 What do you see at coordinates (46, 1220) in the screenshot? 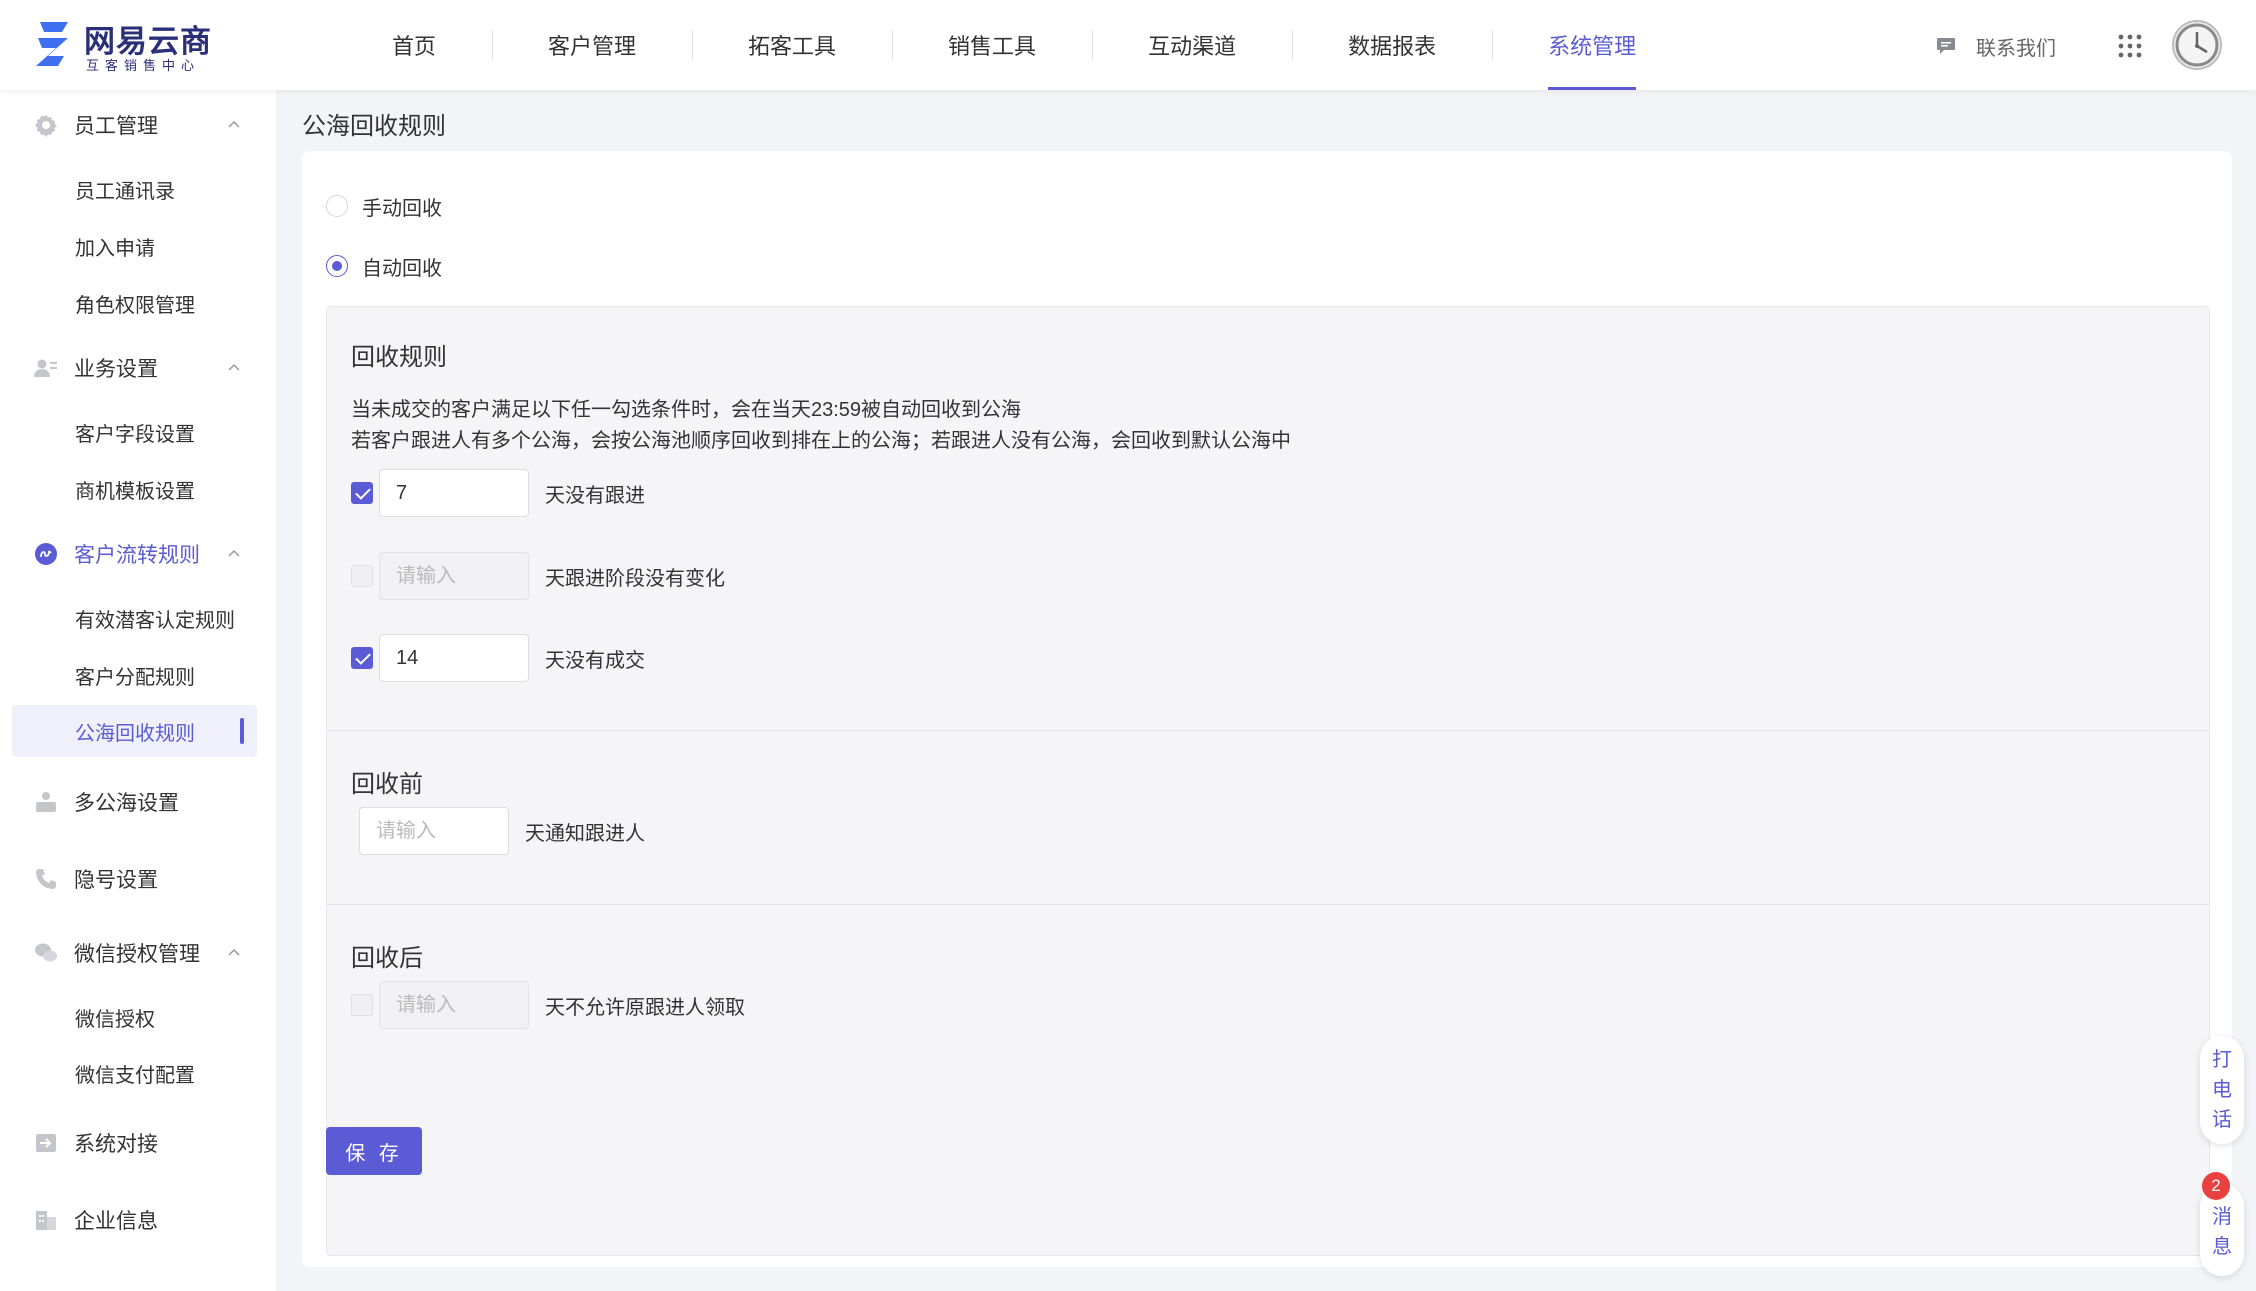
I see `building-icon` at bounding box center [46, 1220].